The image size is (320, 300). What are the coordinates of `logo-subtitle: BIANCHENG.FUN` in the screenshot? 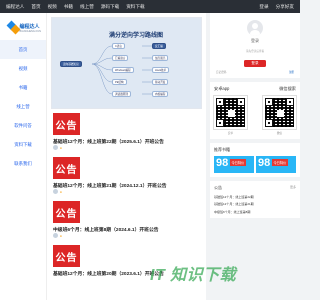 It's located at (30, 31).